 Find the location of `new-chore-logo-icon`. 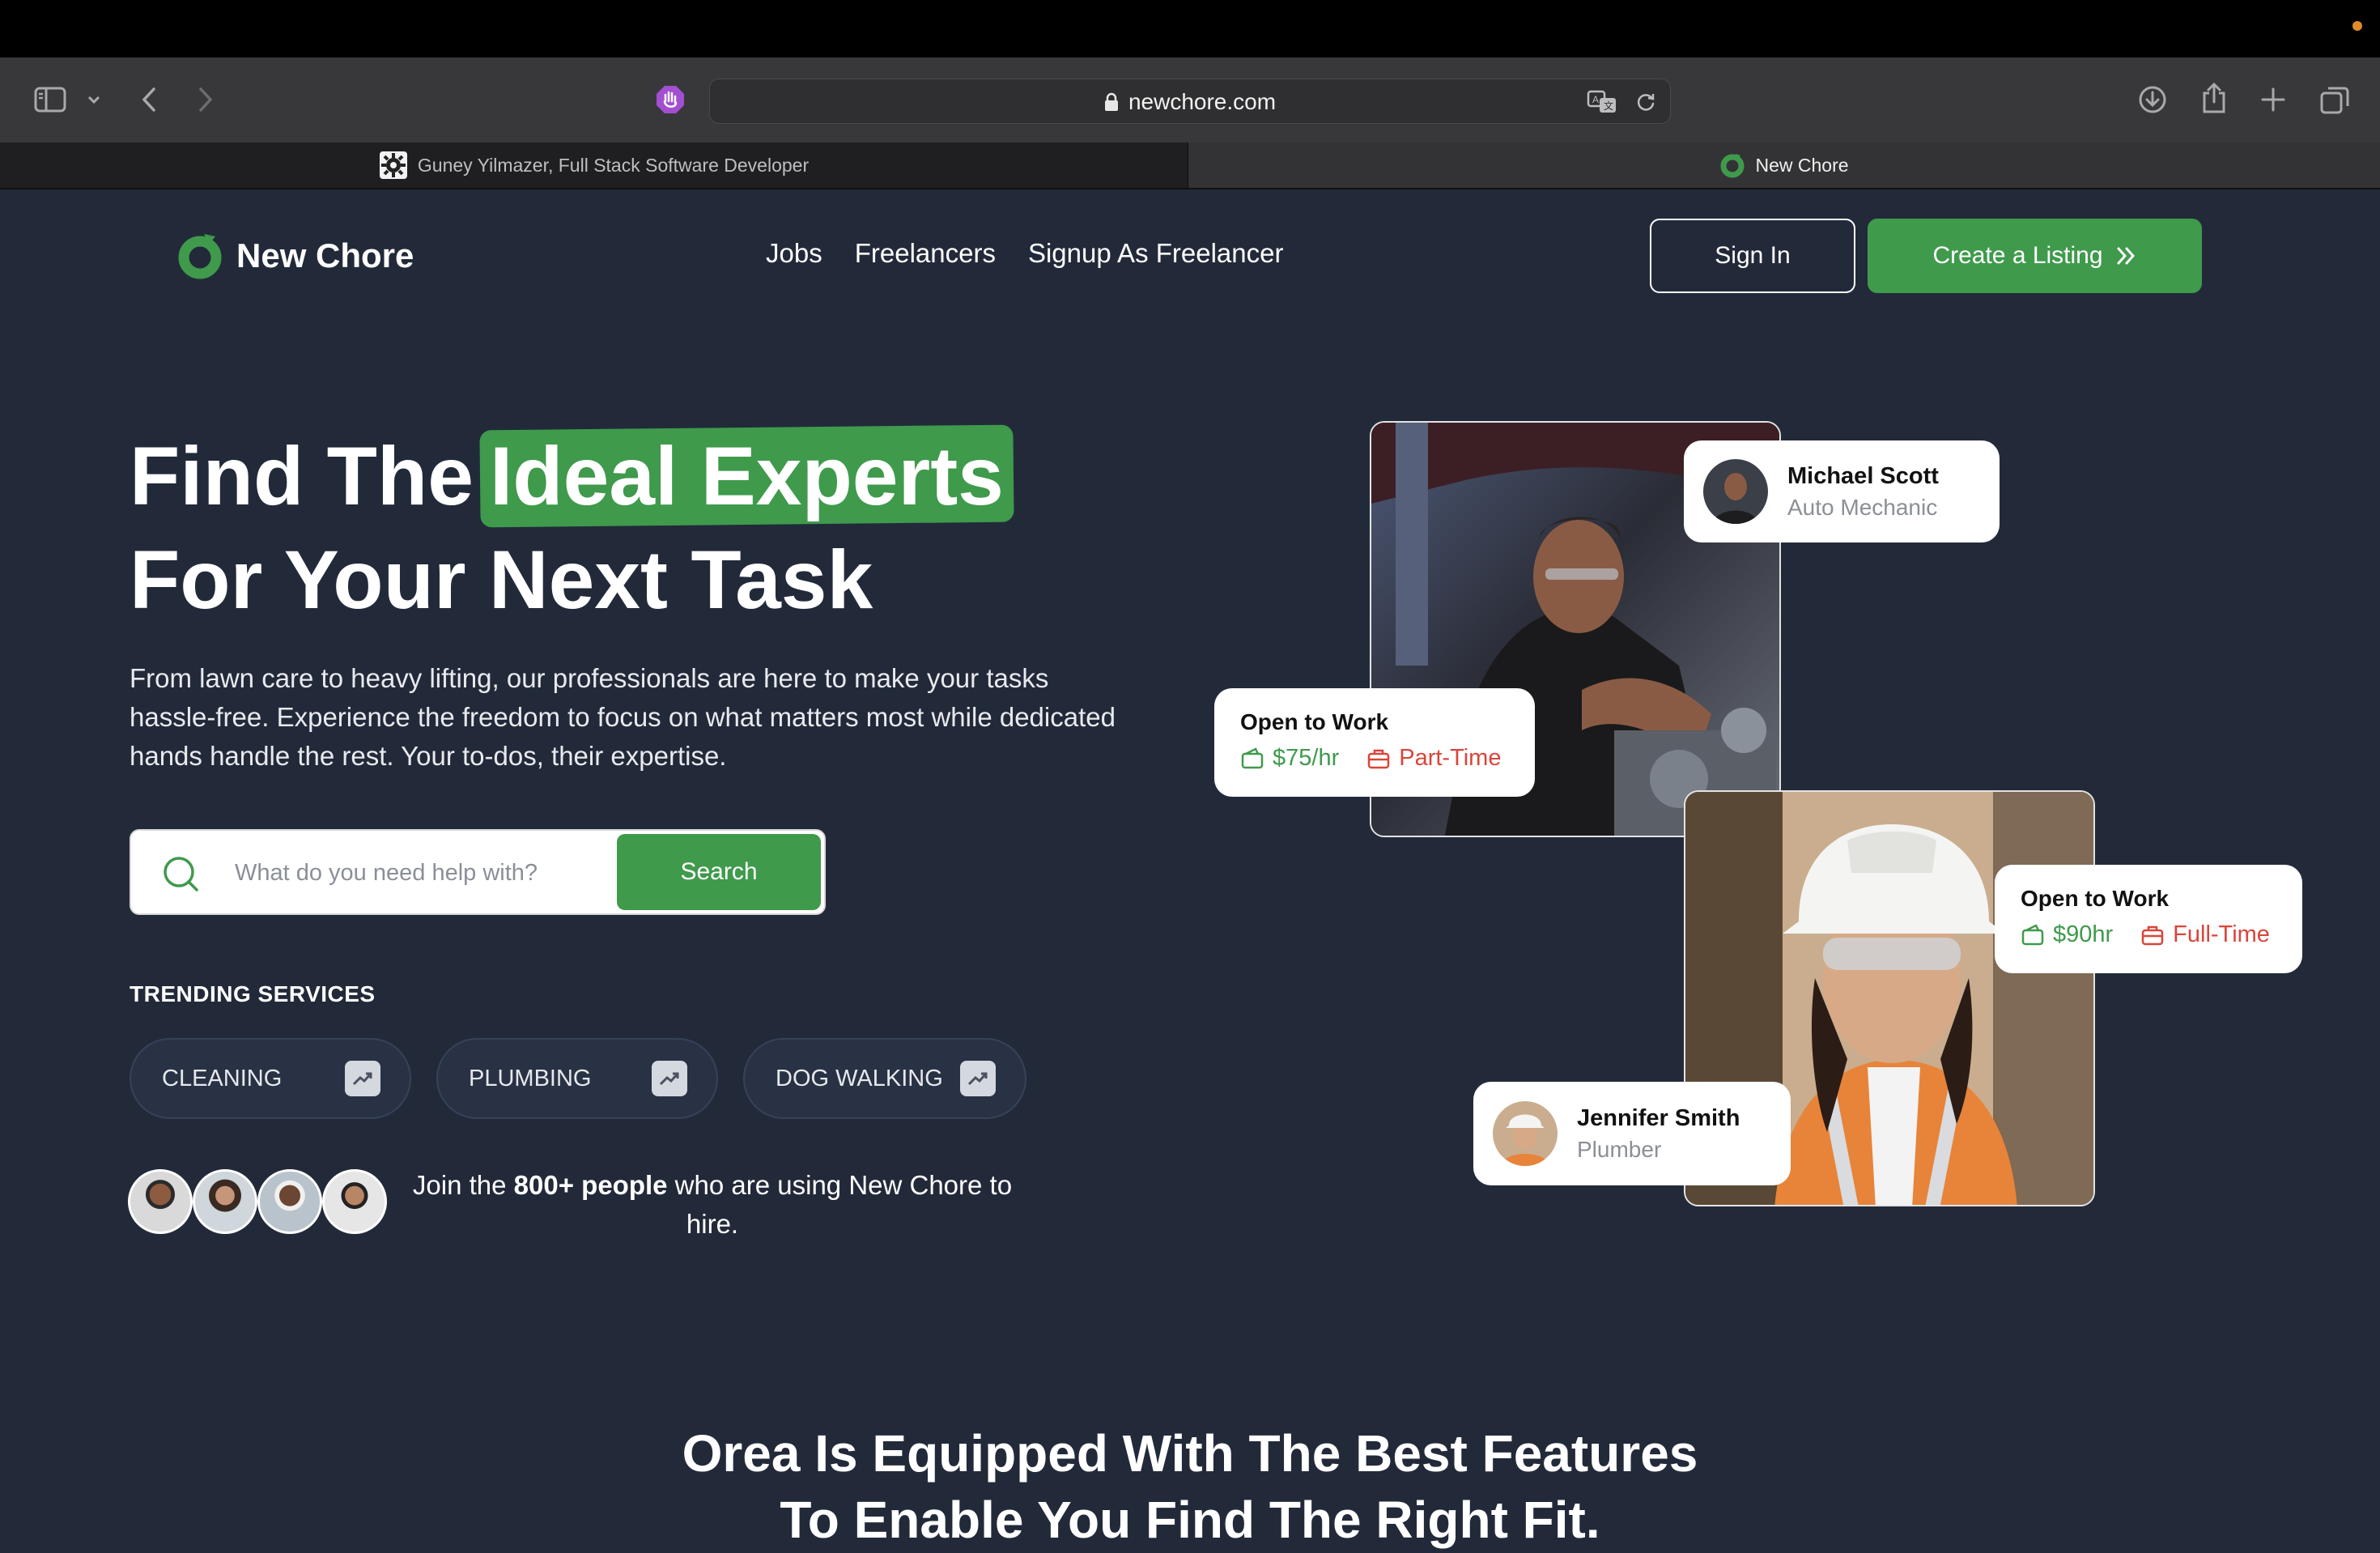

new-chore-logo-icon is located at coordinates (200, 256).